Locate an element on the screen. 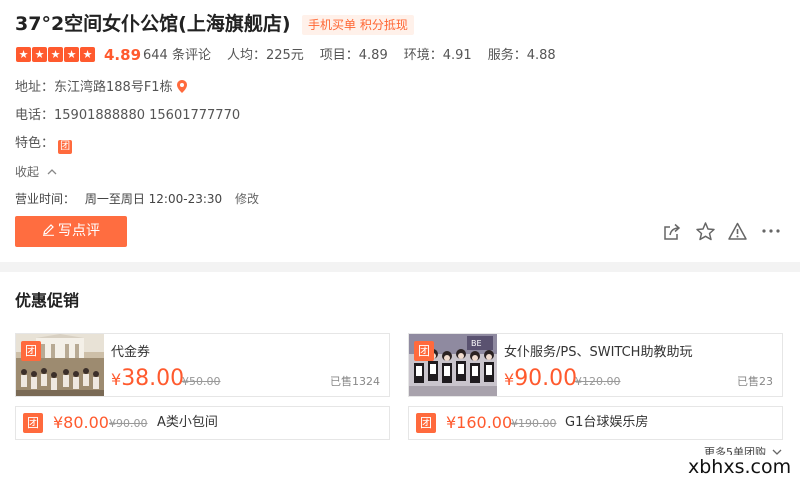 This screenshot has width=800, height=485. chevron-up-icon is located at coordinates (52, 172).